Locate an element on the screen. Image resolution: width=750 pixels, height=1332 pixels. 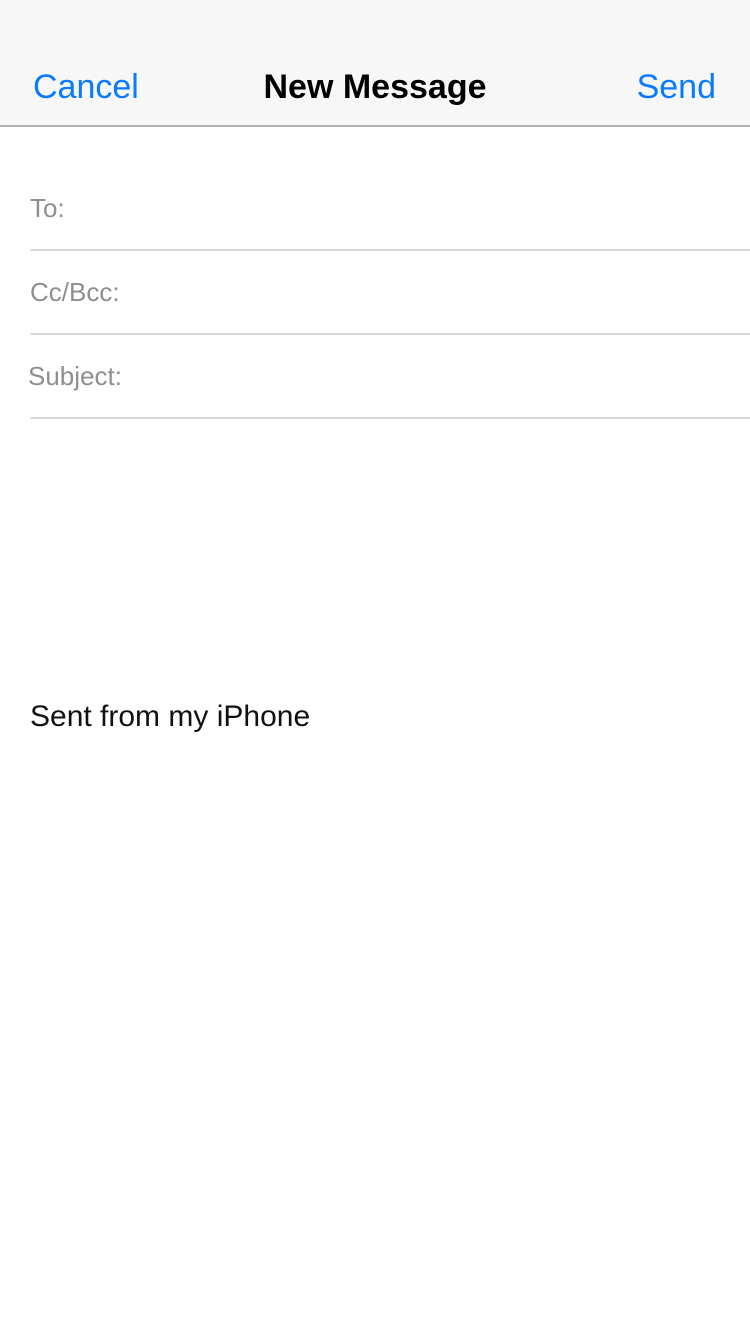
ccbcc-input is located at coordinates (434, 292).